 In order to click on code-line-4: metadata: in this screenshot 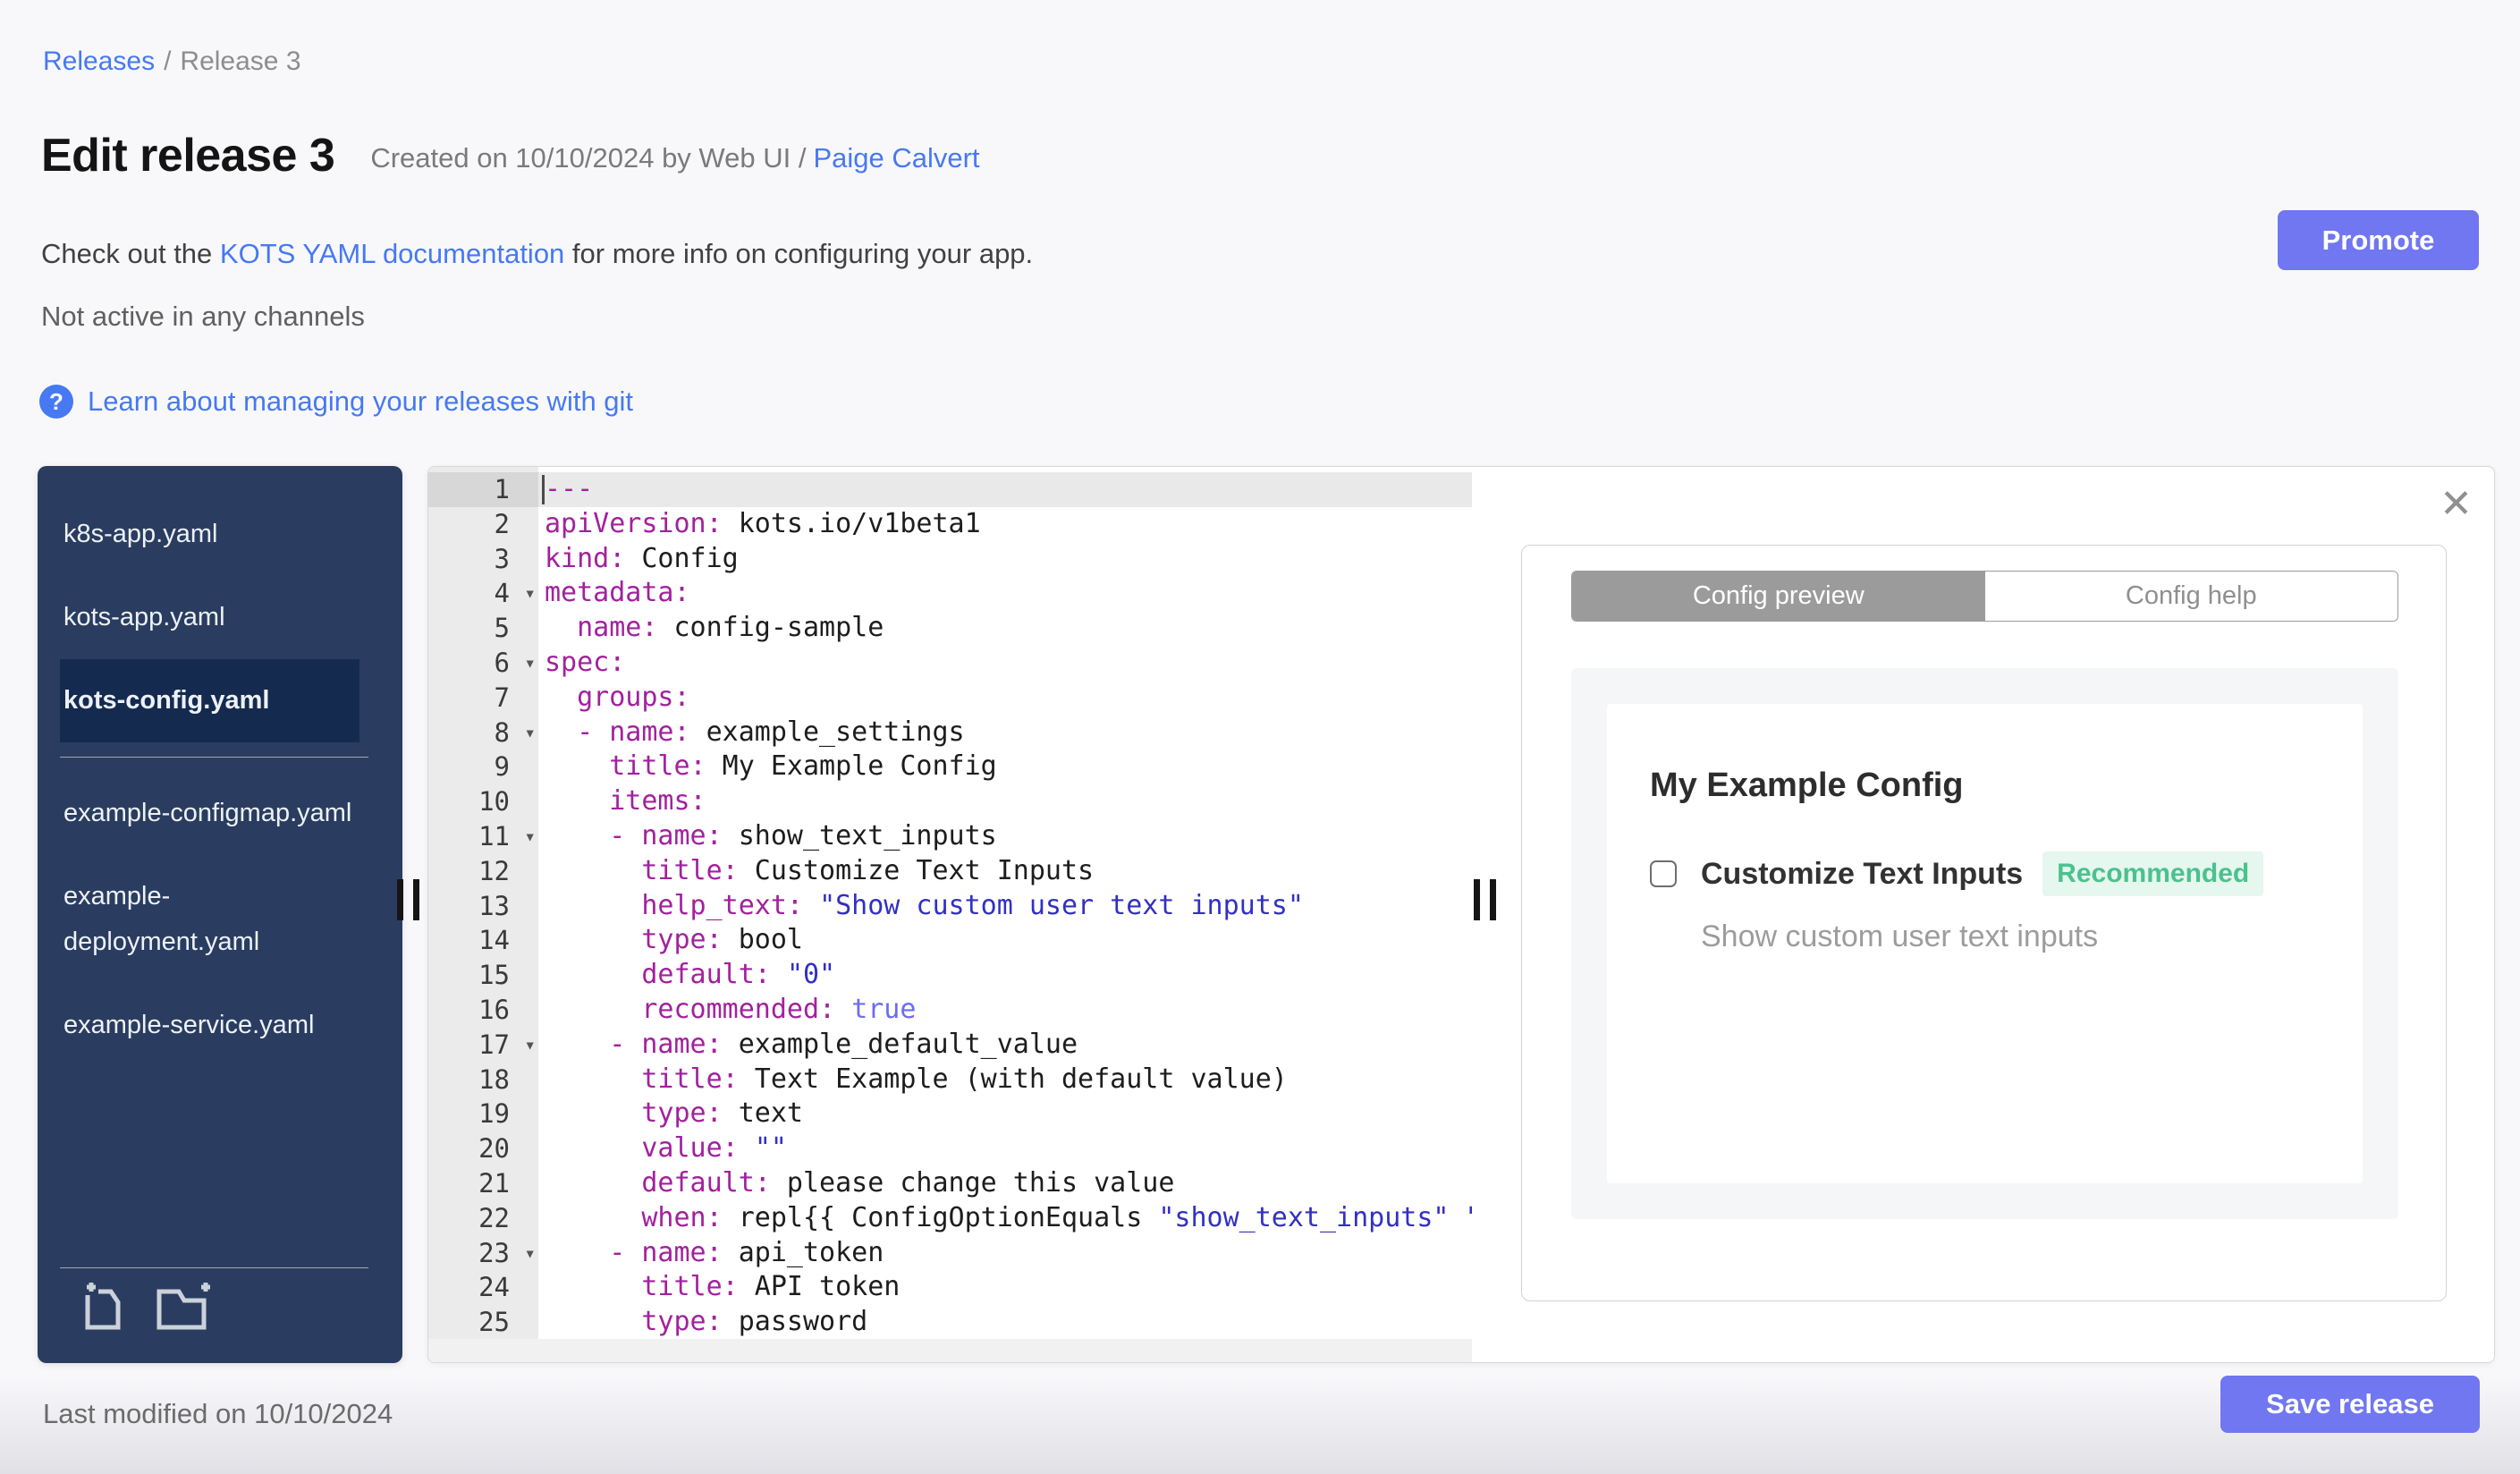, I will do `click(1005, 593)`.